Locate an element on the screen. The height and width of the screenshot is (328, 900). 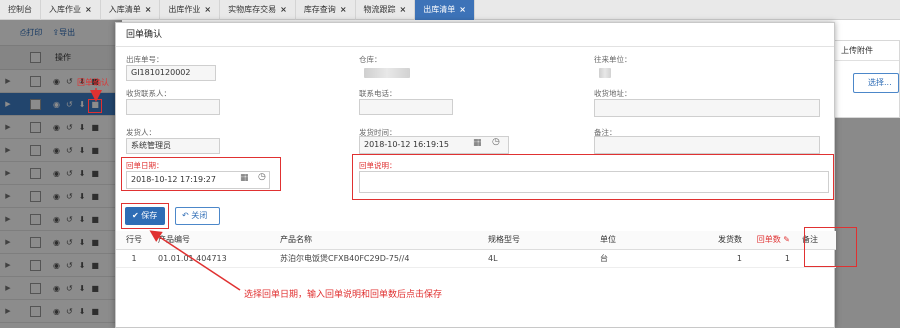
tab-label: 物流跟踪 is located at coordinates (379, 9).